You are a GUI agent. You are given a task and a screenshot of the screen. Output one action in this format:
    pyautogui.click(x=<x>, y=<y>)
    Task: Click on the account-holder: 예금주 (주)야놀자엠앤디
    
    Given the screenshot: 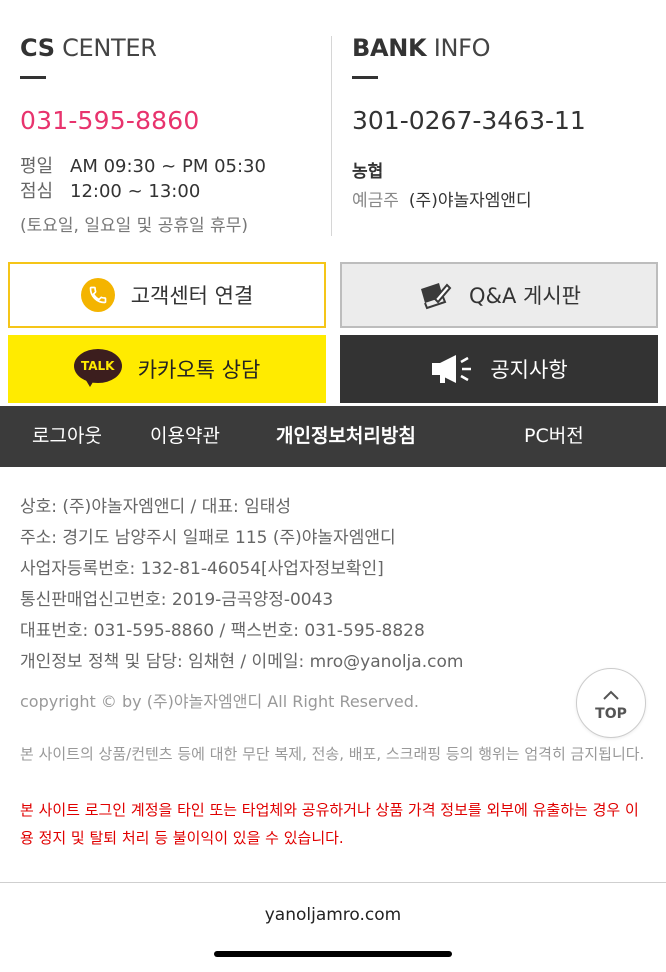 What is the action you would take?
    pyautogui.click(x=442, y=198)
    